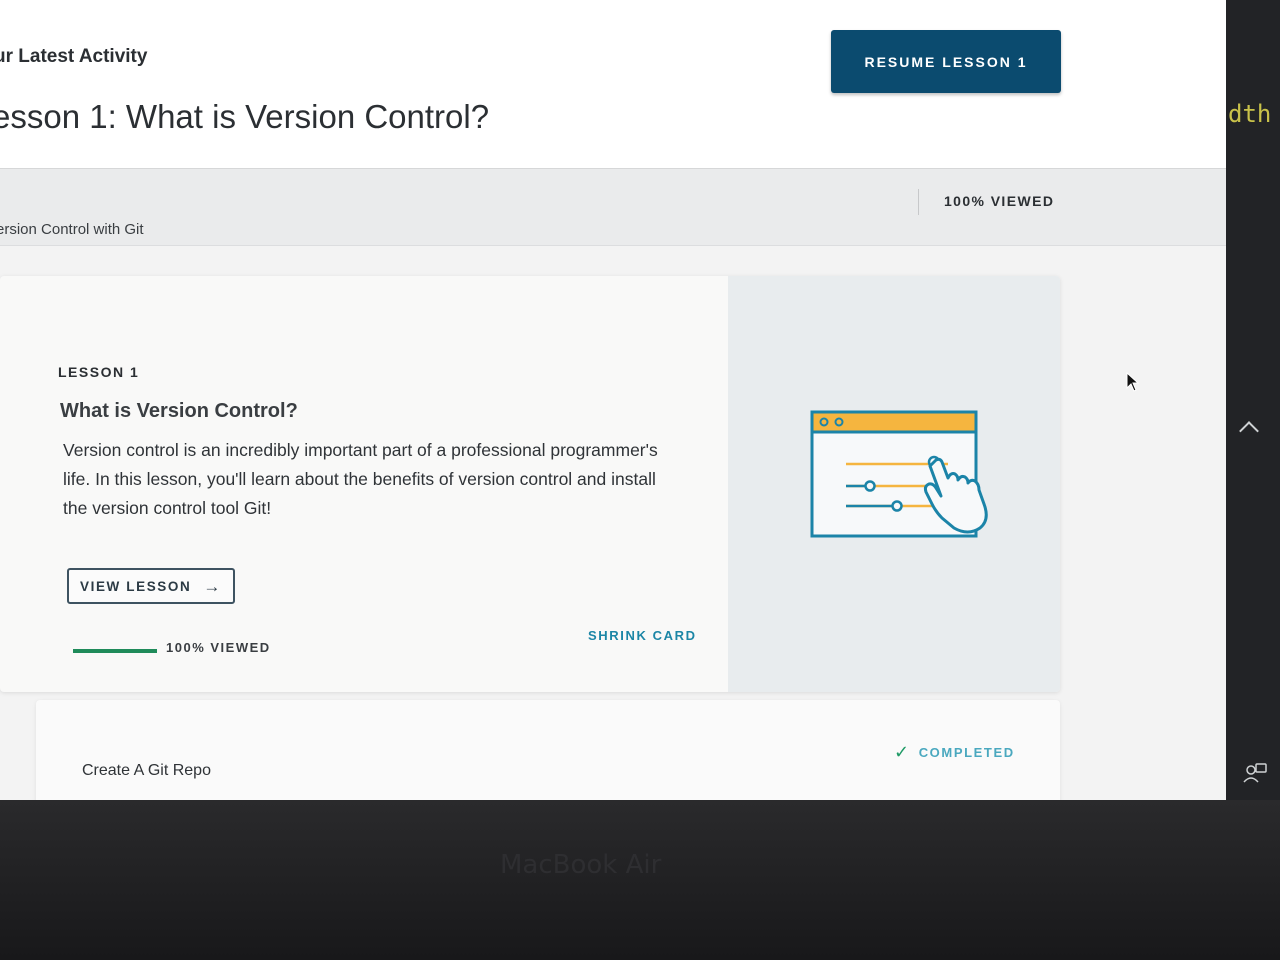  What do you see at coordinates (136, 586) in the screenshot?
I see `view-lesson-label: VIEW LESSON` at bounding box center [136, 586].